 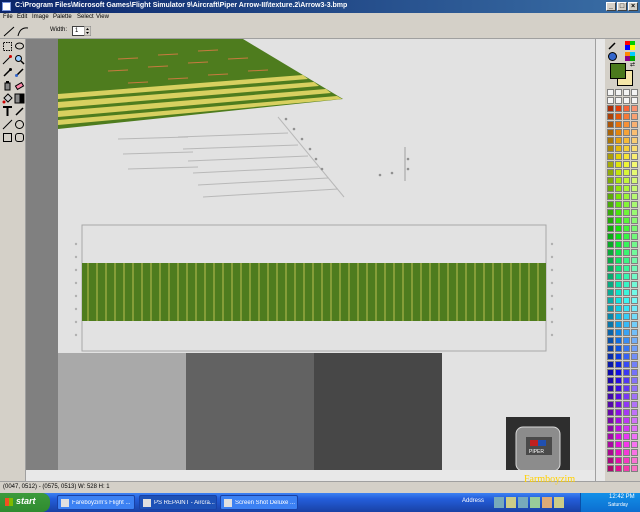 What do you see at coordinates (62, 17) in the screenshot?
I see `menu-palette: Palette` at bounding box center [62, 17].